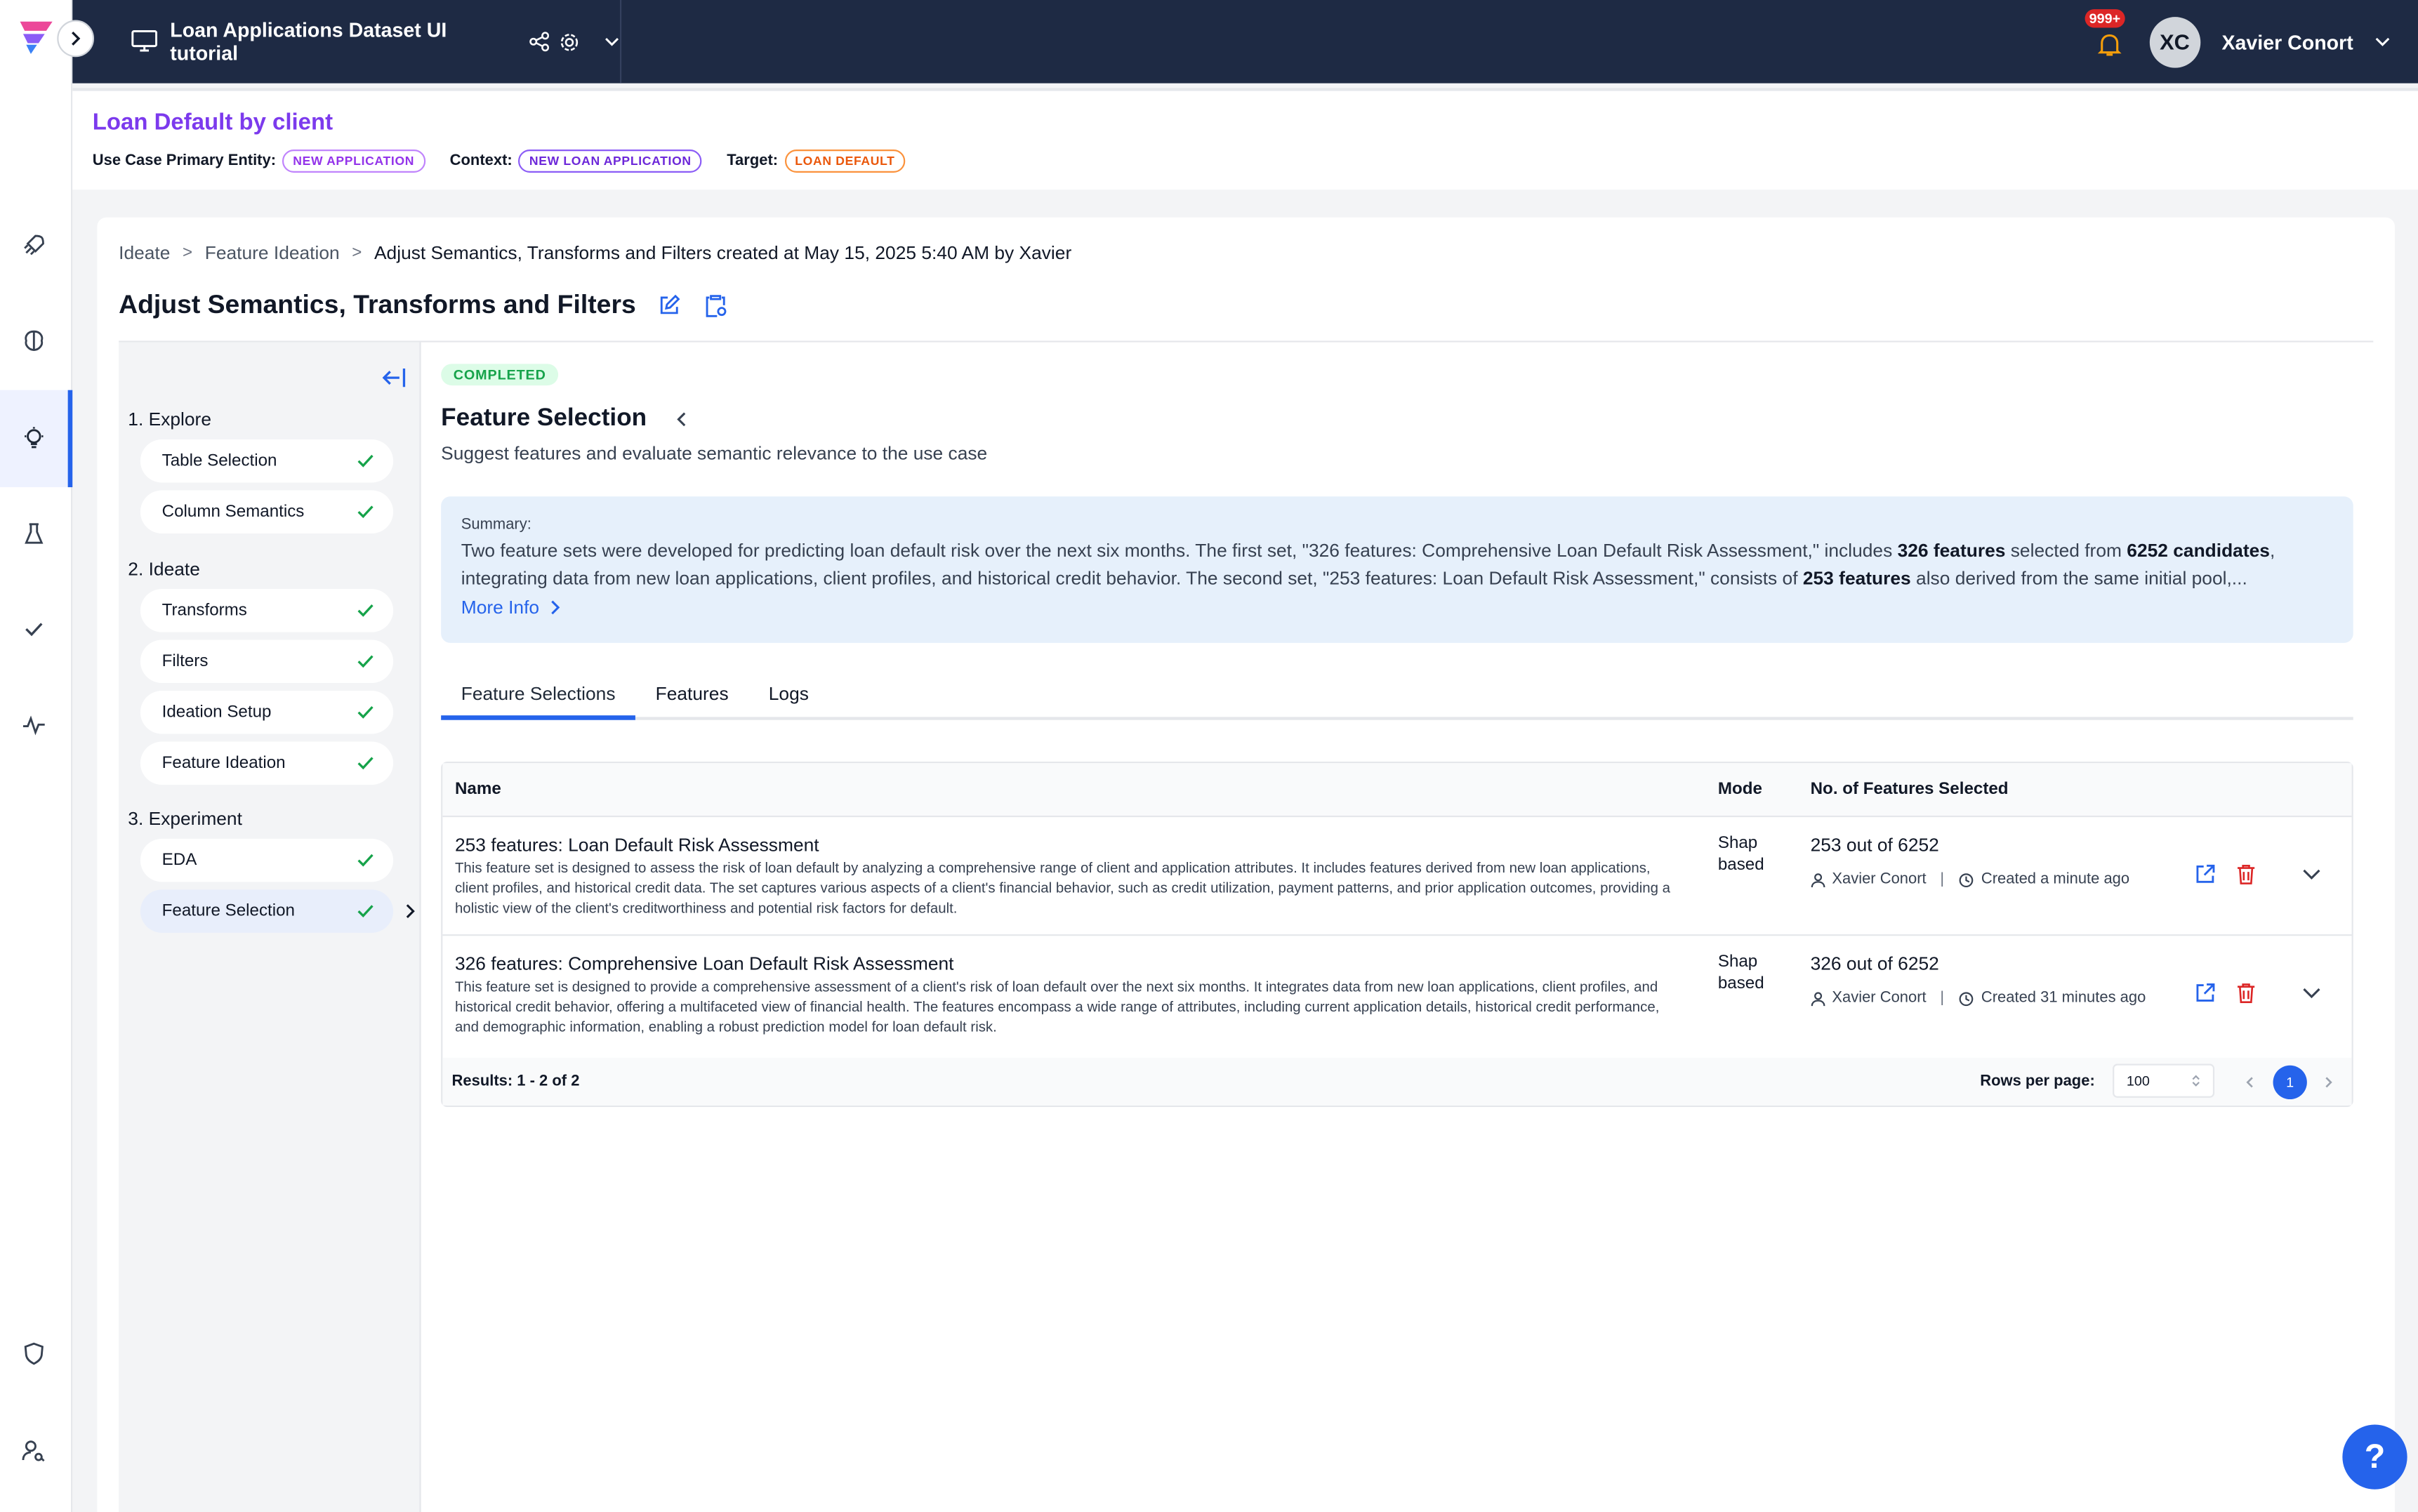  What do you see at coordinates (565, 420) in the screenshot?
I see `section-title-row: Feature Selection` at bounding box center [565, 420].